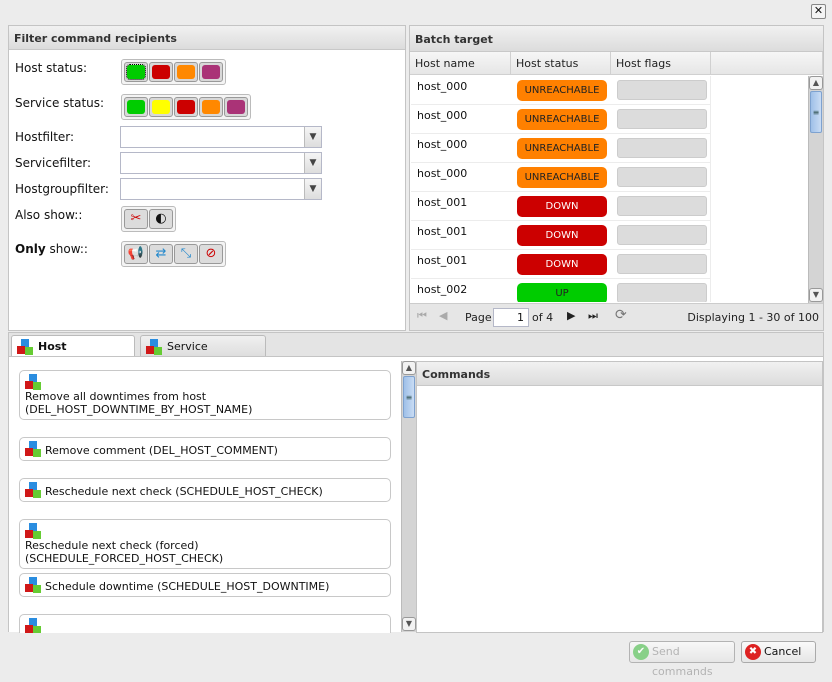 The height and width of the screenshot is (682, 832). Describe the element at coordinates (561, 63) in the screenshot. I see `column-host-status: Host status` at that location.